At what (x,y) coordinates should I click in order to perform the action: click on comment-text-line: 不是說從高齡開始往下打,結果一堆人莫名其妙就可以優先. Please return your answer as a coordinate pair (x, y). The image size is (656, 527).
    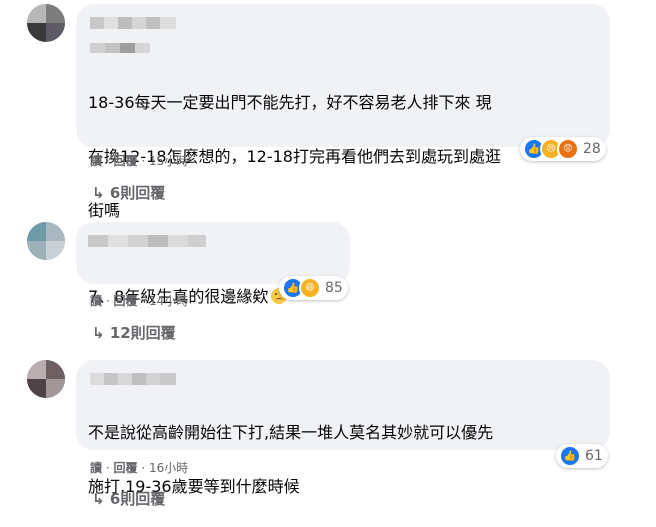
    Looking at the image, I should click on (291, 432).